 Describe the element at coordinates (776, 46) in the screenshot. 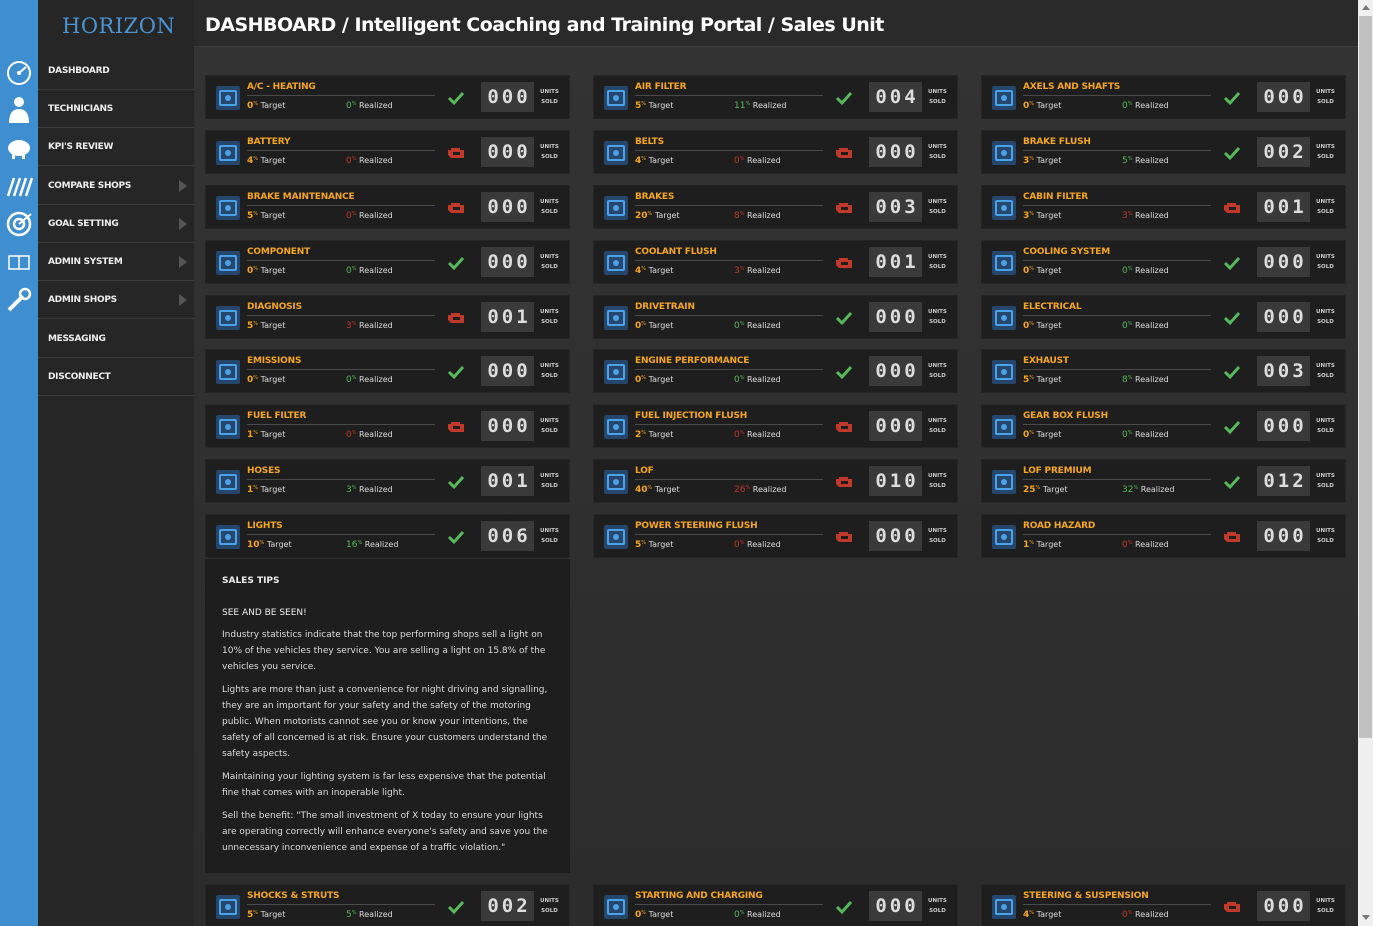

I see `header-divider` at that location.